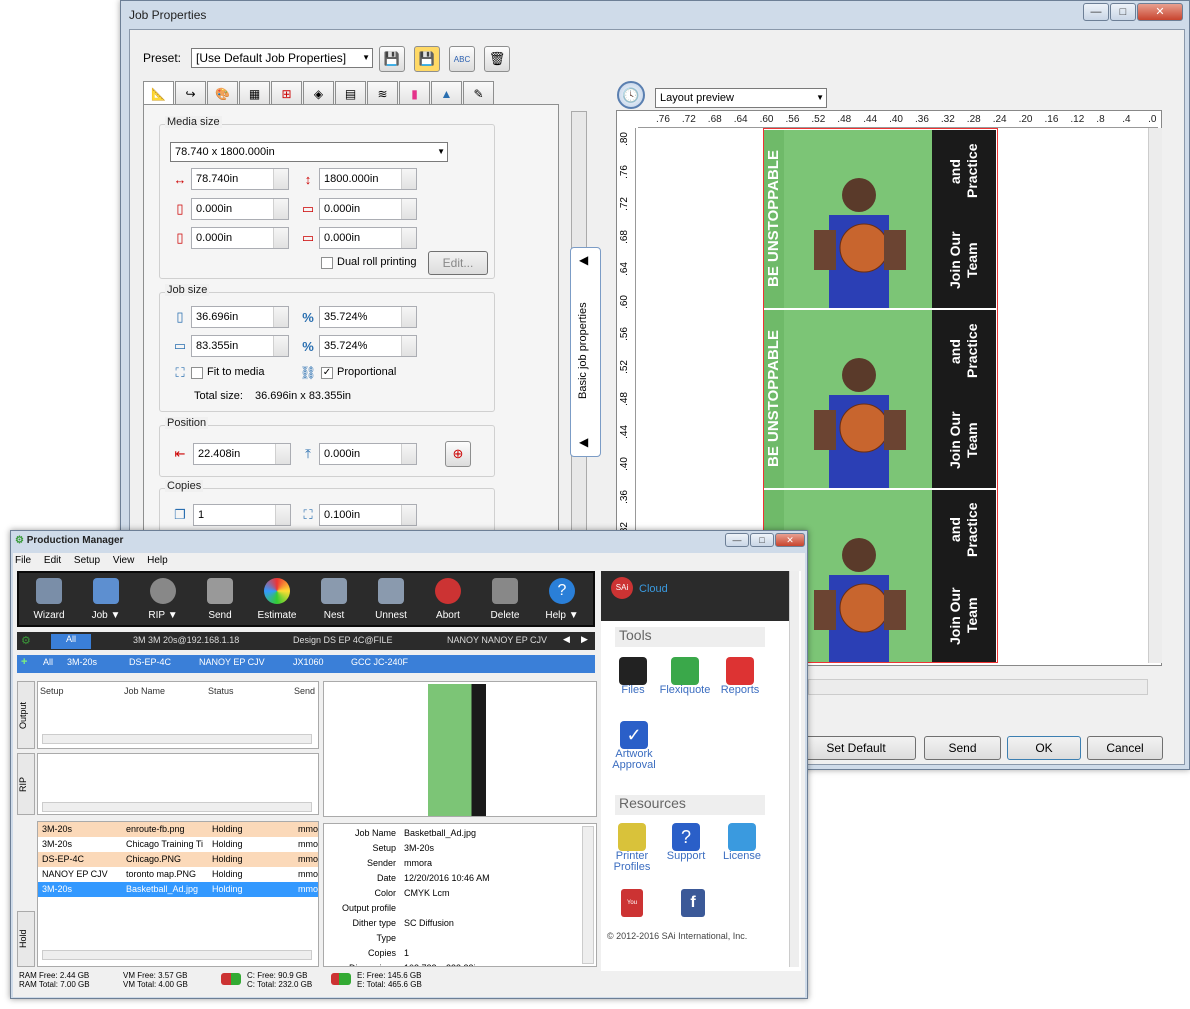 The height and width of the screenshot is (1009, 1190). What do you see at coordinates (762, 540) in the screenshot?
I see `pm-maximize-button: □` at bounding box center [762, 540].